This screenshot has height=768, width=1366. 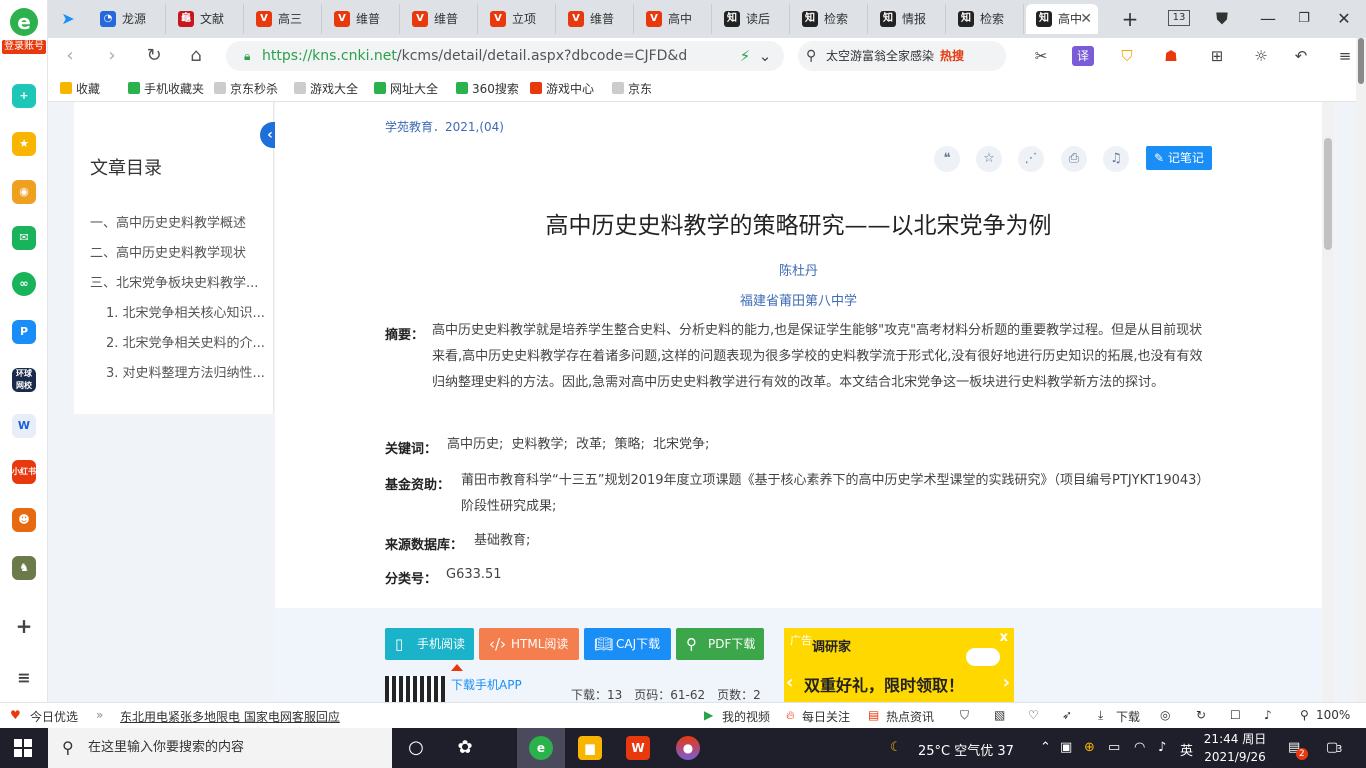 What do you see at coordinates (627, 644) in the screenshot?
I see `caj-download-button: 📖︎ CAJ下载` at bounding box center [627, 644].